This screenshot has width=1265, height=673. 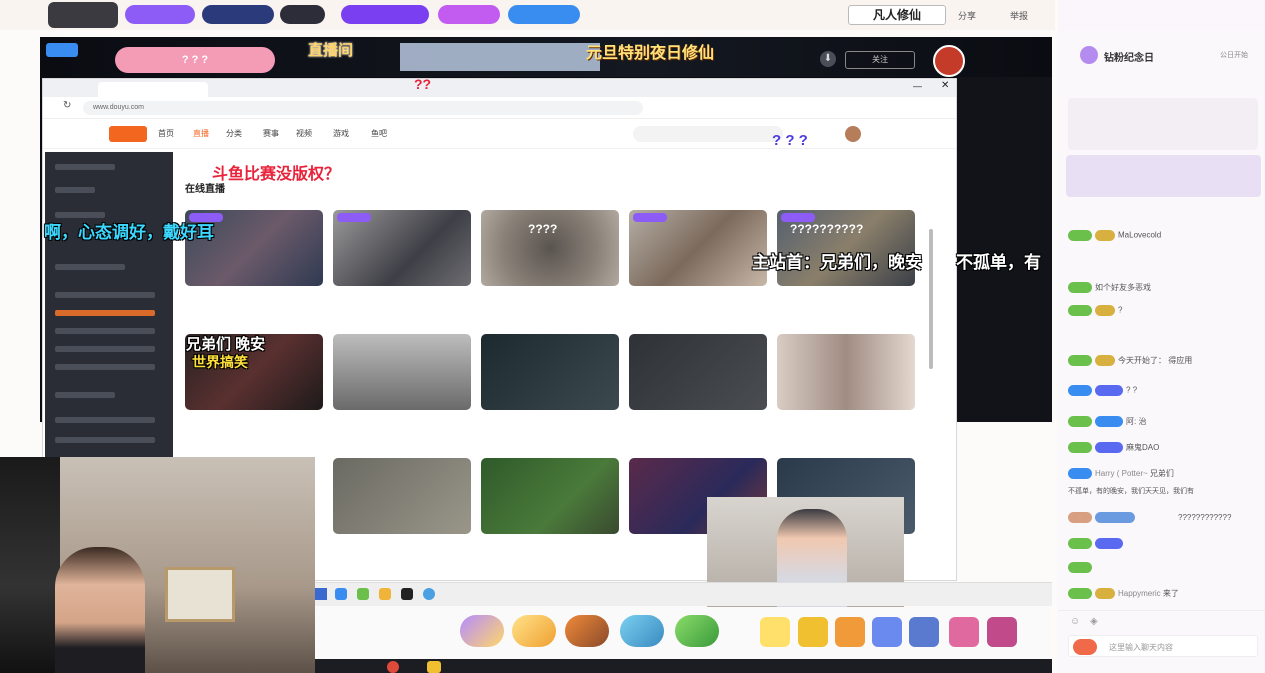 I want to click on stream-banner: ? ? ? 直播间 元旦特别夜日修仙 ⬇ 关注, so click(x=546, y=57).